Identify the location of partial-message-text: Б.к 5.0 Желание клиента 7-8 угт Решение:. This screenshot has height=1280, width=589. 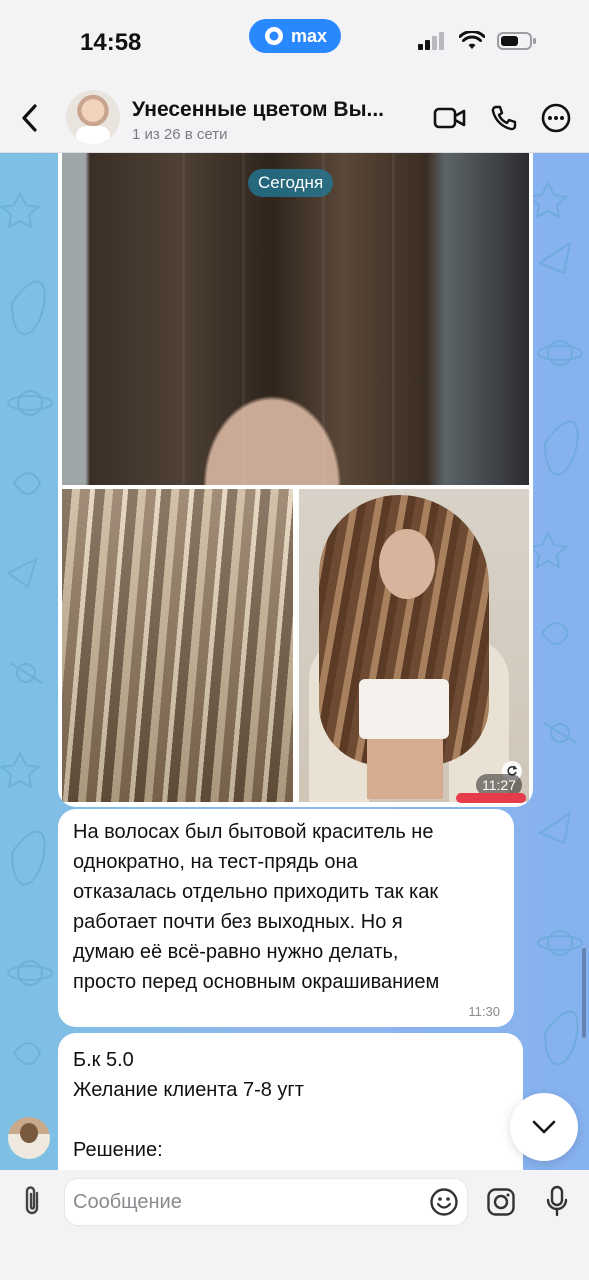
(188, 1105).